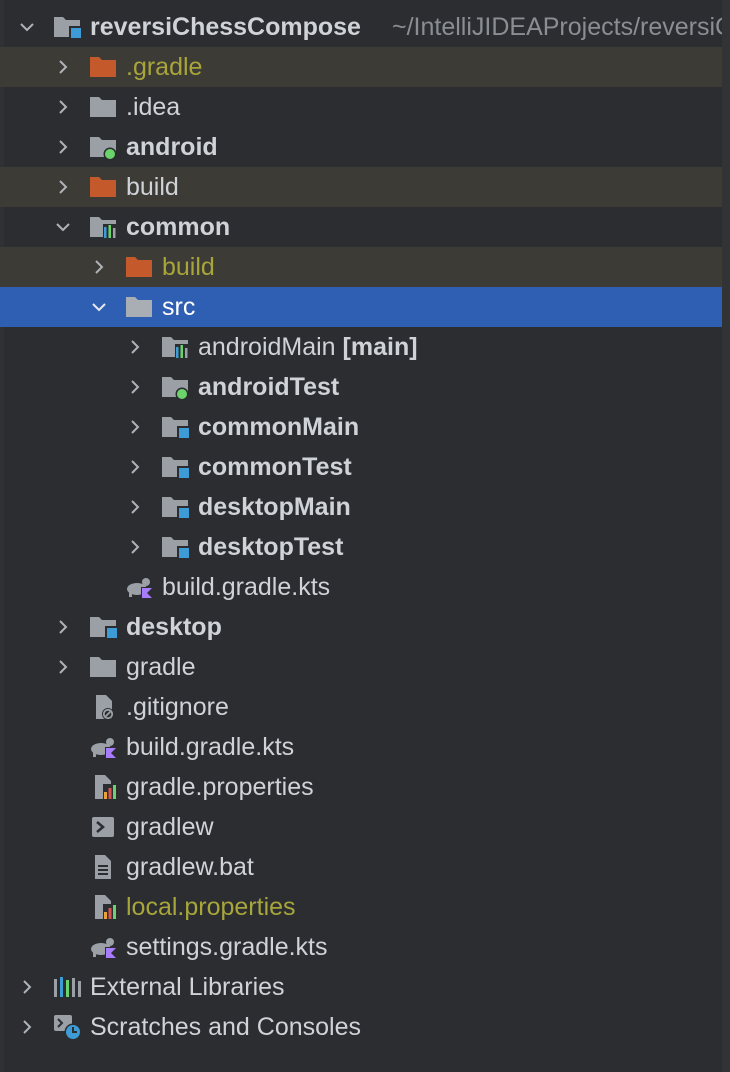 The height and width of the screenshot is (1072, 730). Describe the element at coordinates (726, 536) in the screenshot. I see `vertical-scrollbar` at that location.